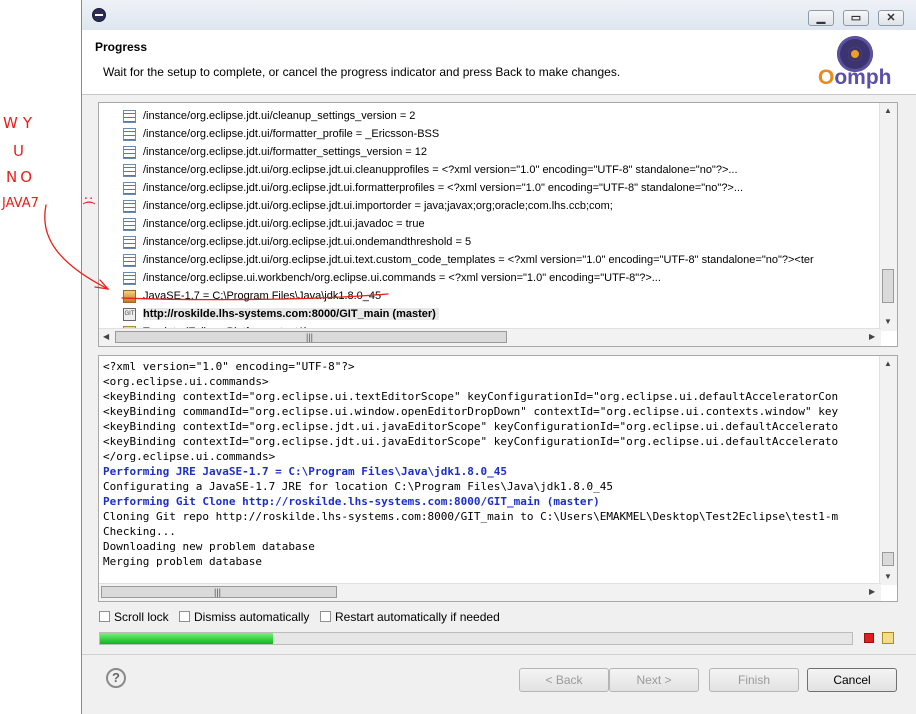 This screenshot has height=714, width=916. I want to click on restart-automatically-label: Restart automatically if needed, so click(417, 616).